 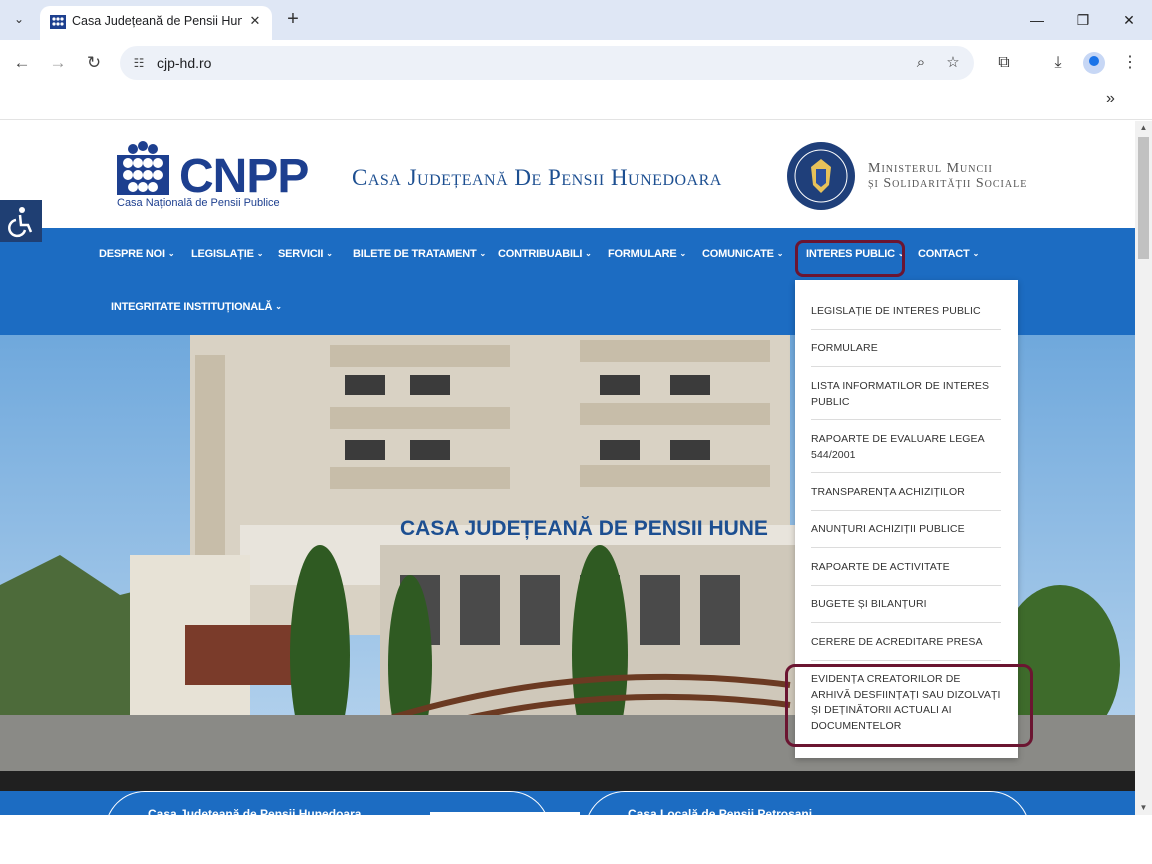 I want to click on site-info-icon: ☷, so click(x=139, y=63).